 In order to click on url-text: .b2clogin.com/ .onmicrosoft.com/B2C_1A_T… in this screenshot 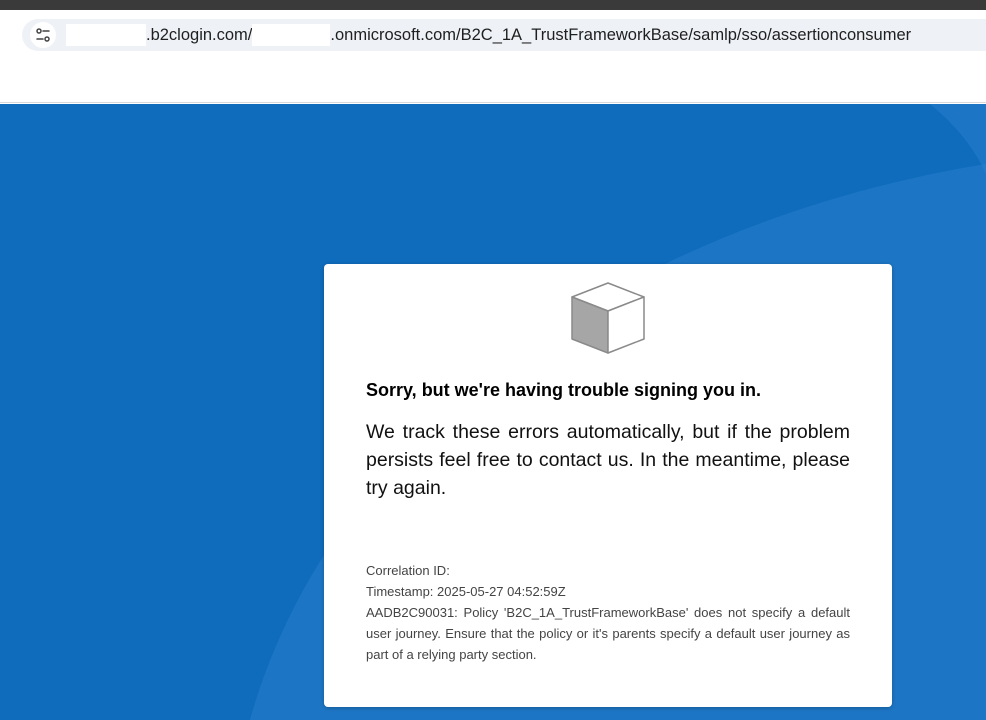, I will do `click(488, 35)`.